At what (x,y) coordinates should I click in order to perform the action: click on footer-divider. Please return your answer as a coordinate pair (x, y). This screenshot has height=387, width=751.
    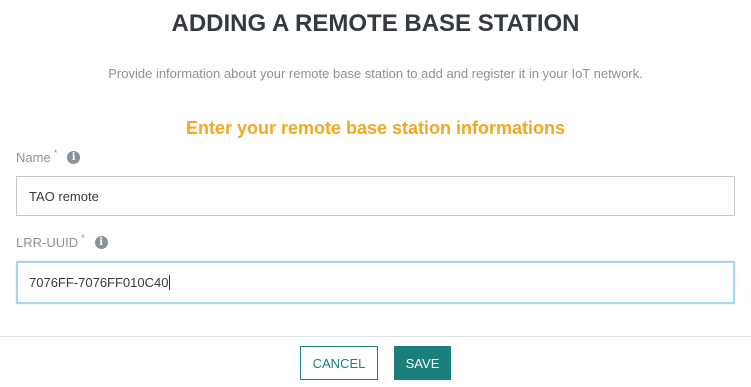
    Looking at the image, I should click on (375, 336).